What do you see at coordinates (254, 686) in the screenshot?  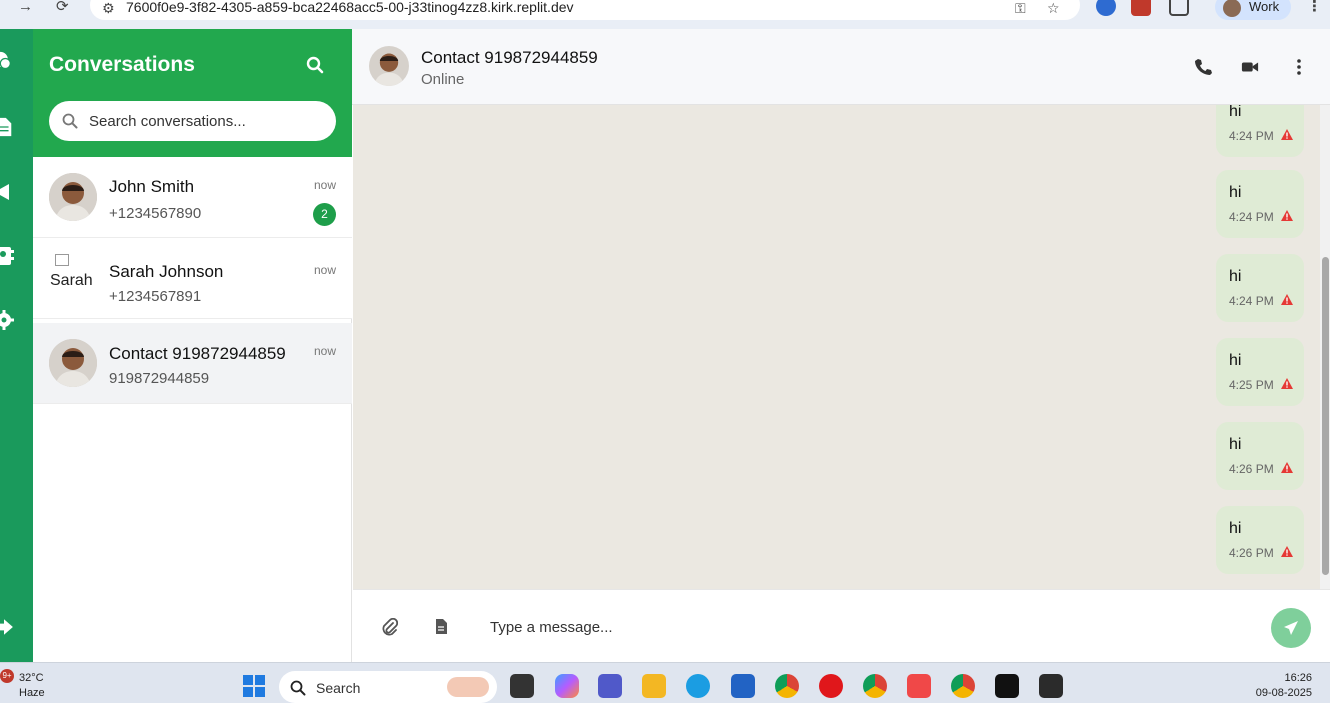 I see `windows-start-icon` at bounding box center [254, 686].